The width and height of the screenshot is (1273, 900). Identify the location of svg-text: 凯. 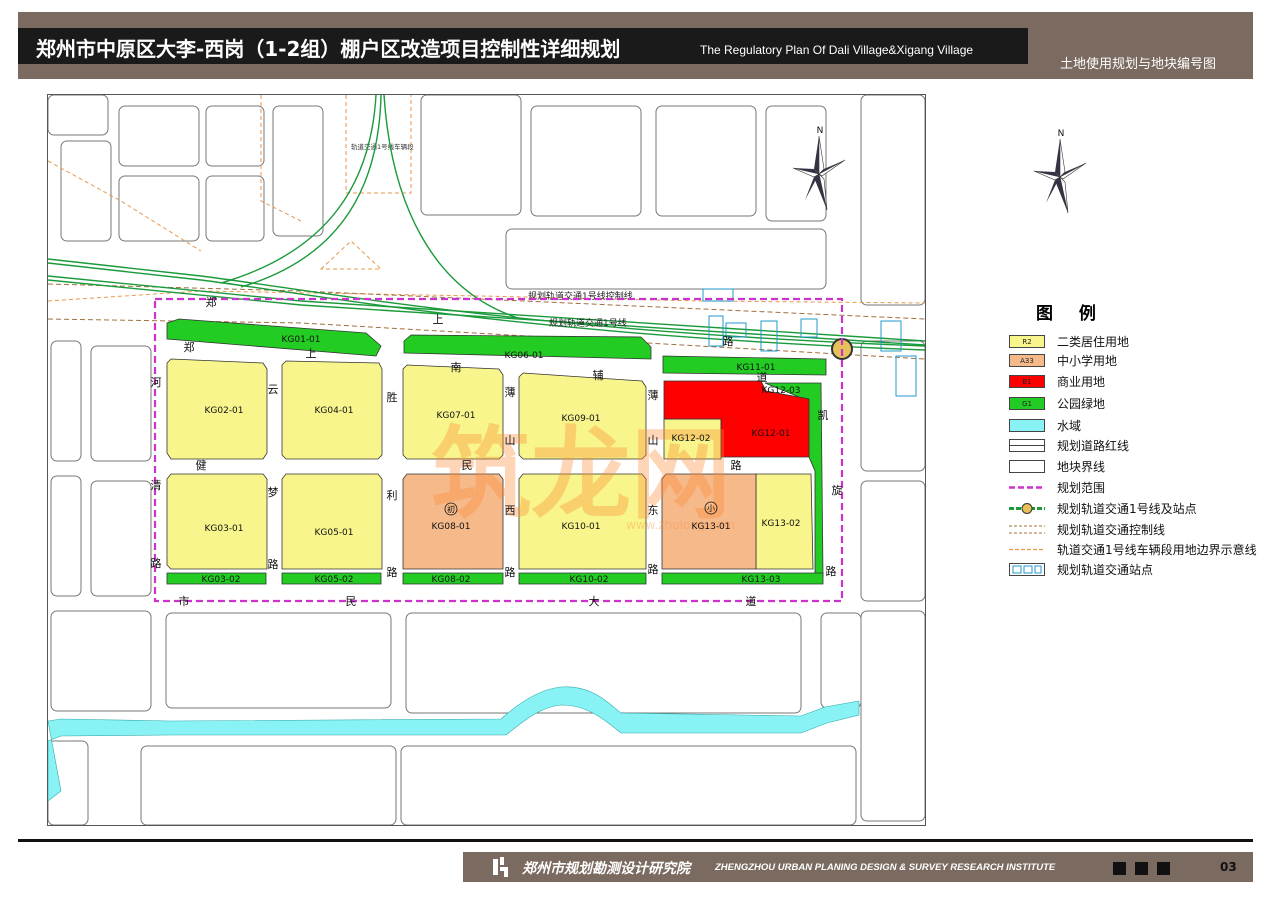
(823, 415).